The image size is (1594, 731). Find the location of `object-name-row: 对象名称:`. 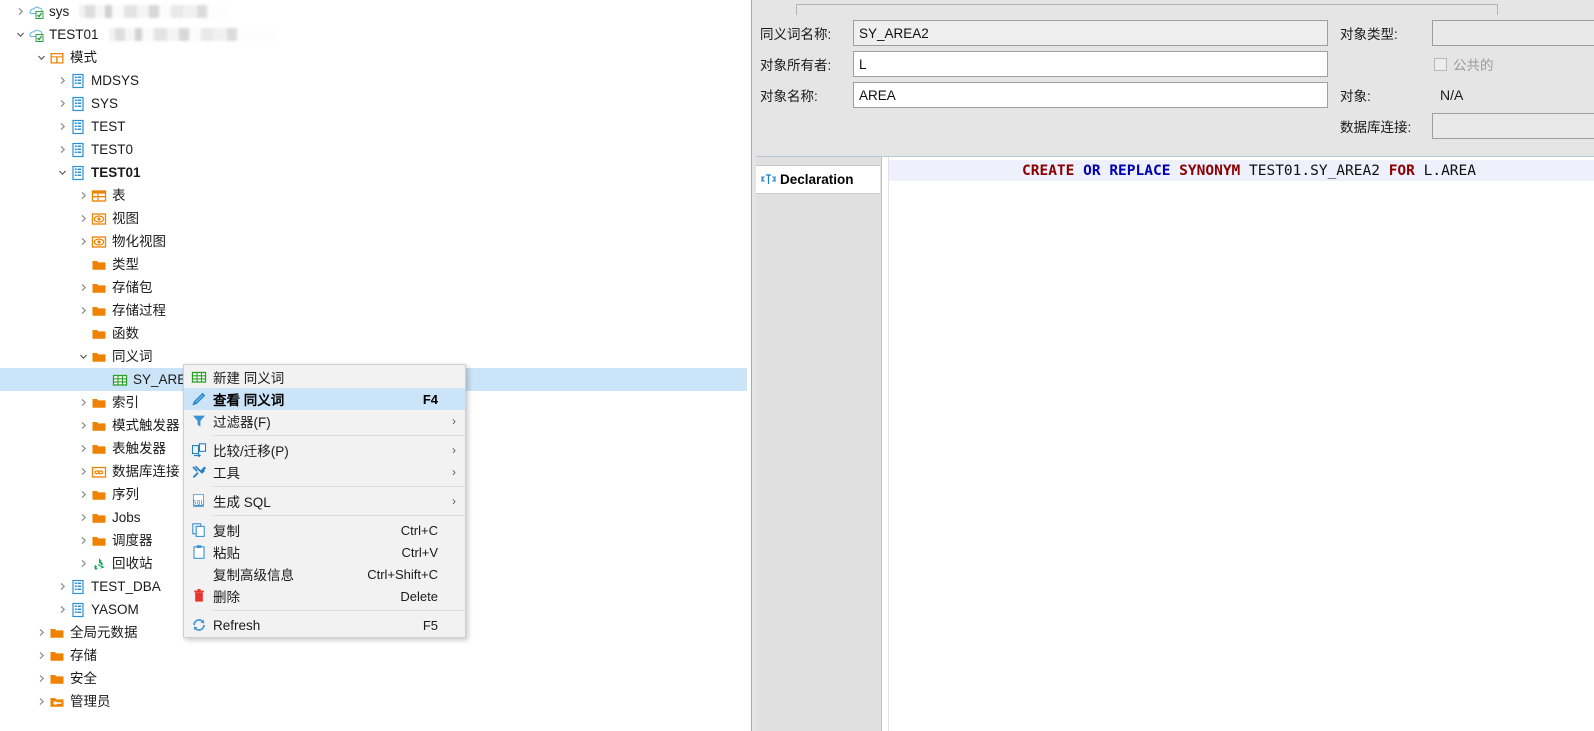

object-name-row: 对象名称: is located at coordinates (810, 95).